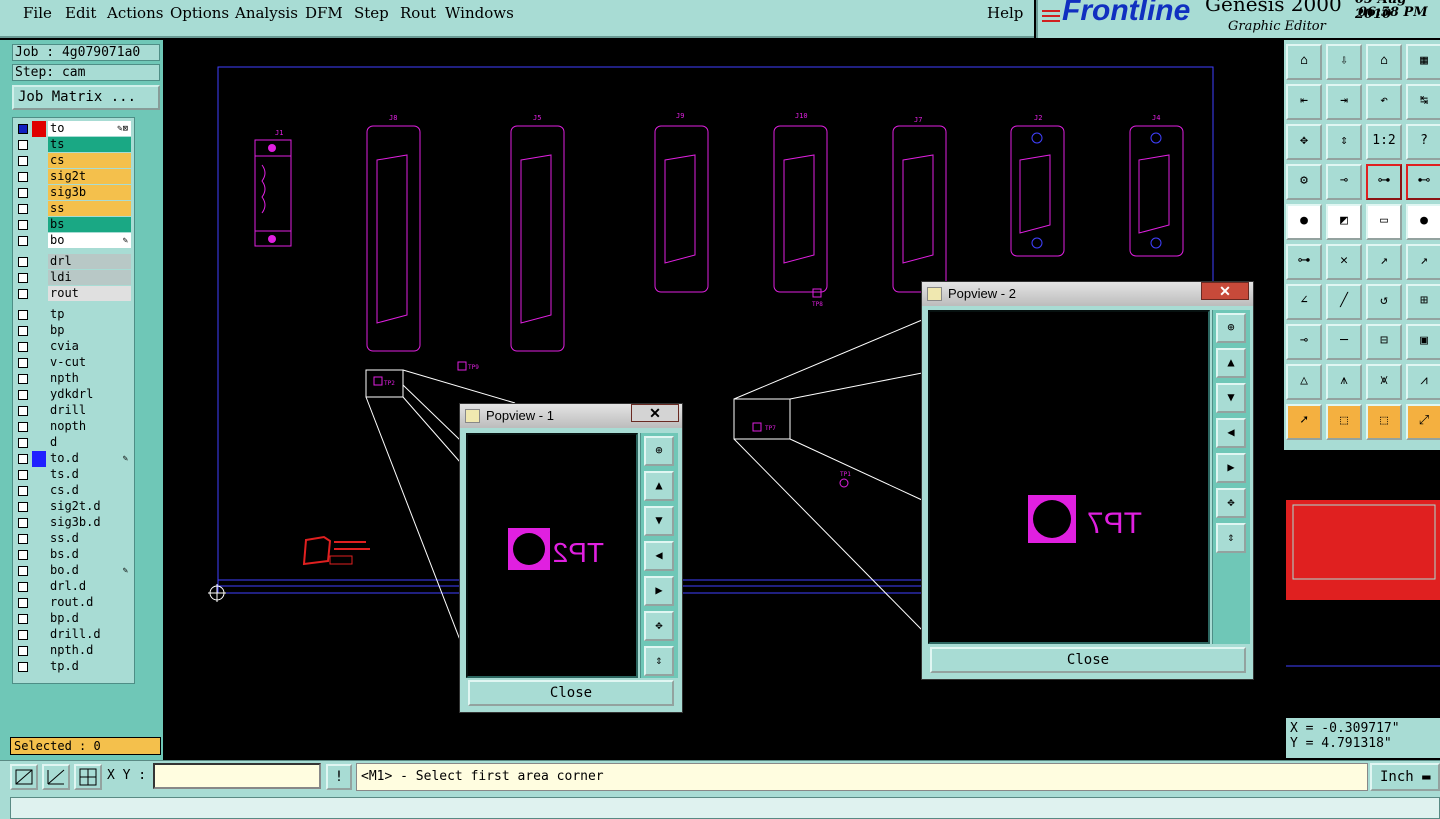 This screenshot has width=1440, height=819. What do you see at coordinates (37, 13) in the screenshot?
I see `menu-file: File` at bounding box center [37, 13].